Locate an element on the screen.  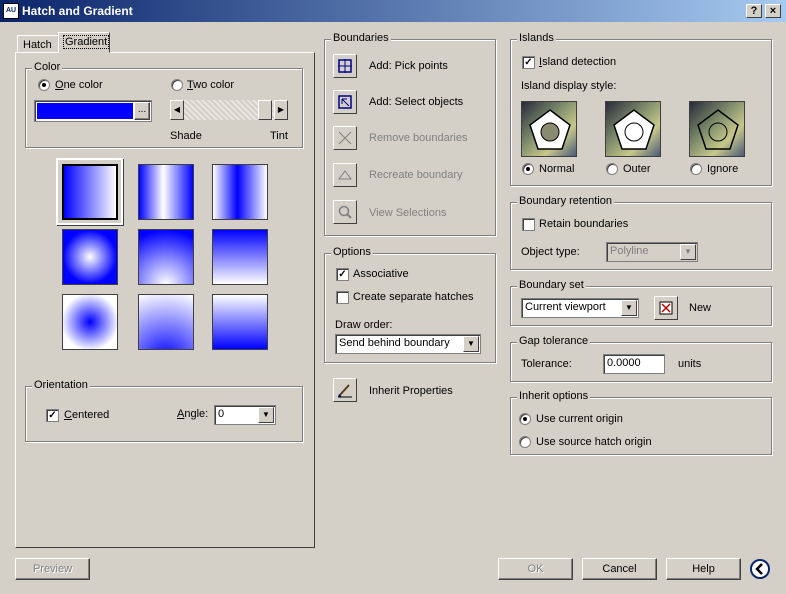
gradient-swatch-spherical is located at coordinates (90, 257).